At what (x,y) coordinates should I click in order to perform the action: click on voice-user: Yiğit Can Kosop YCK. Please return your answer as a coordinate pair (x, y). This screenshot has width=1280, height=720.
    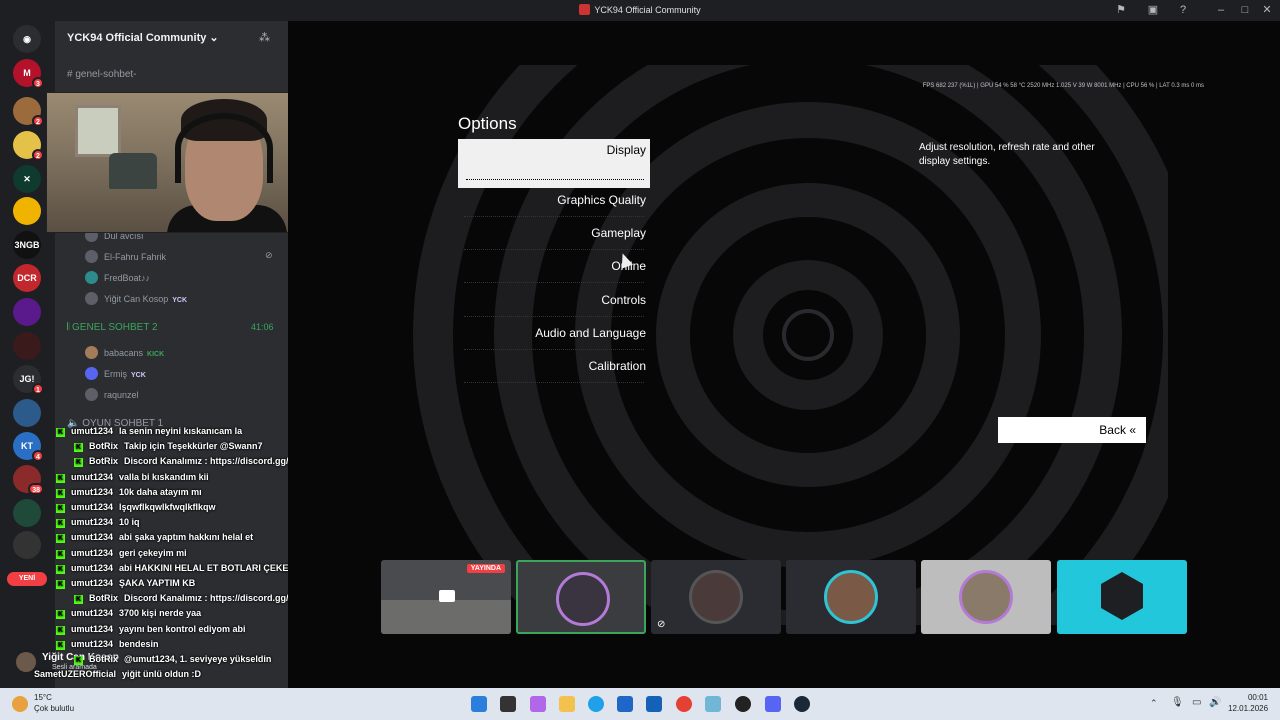
    Looking at the image, I should click on (136, 298).